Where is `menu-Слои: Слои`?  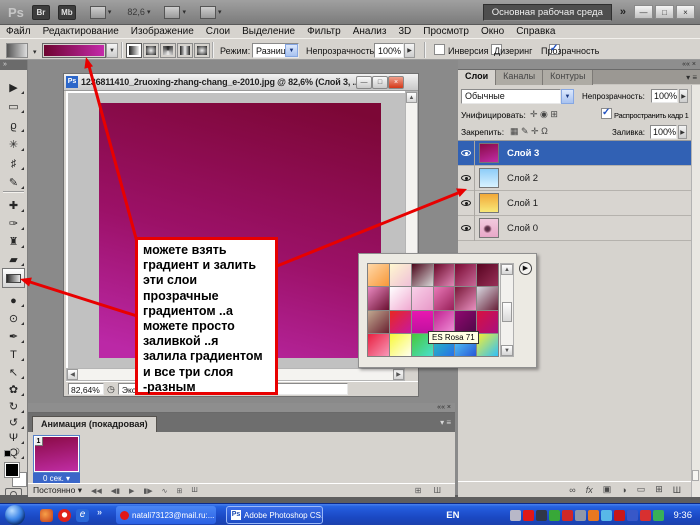
menu-Слои: Слои is located at coordinates (218, 31).